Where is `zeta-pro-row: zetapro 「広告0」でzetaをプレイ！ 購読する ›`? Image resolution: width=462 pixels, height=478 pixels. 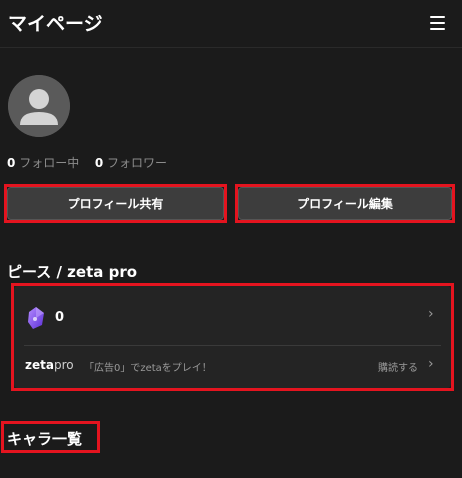
zeta-pro-row: zetapro 「広告0」でzetaをプレイ！ 購読する › is located at coordinates (232, 367).